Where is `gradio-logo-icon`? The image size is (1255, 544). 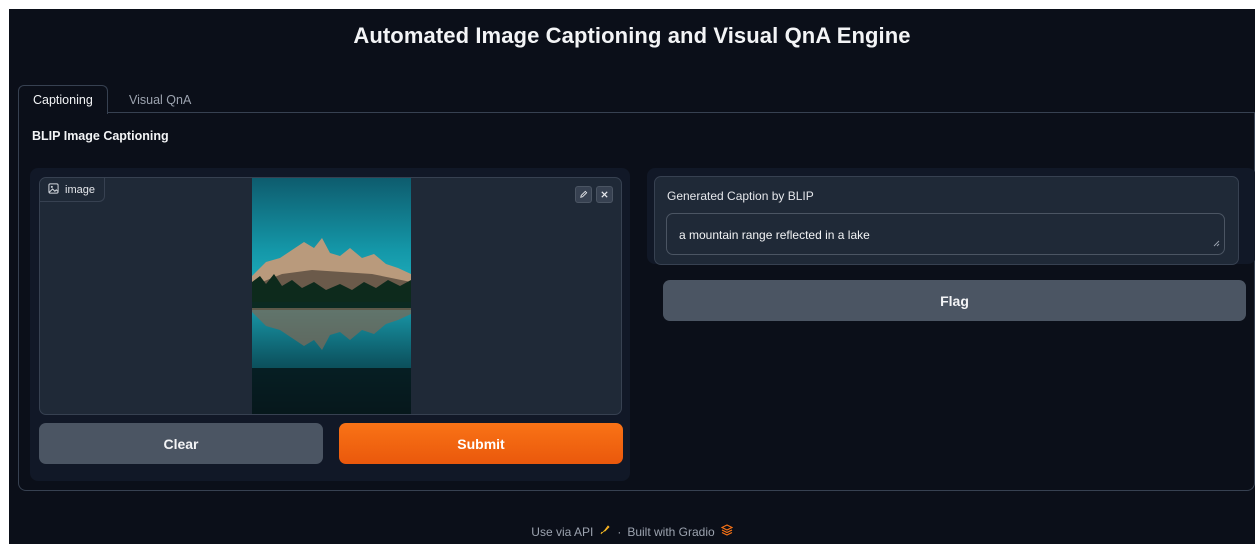 gradio-logo-icon is located at coordinates (727, 531).